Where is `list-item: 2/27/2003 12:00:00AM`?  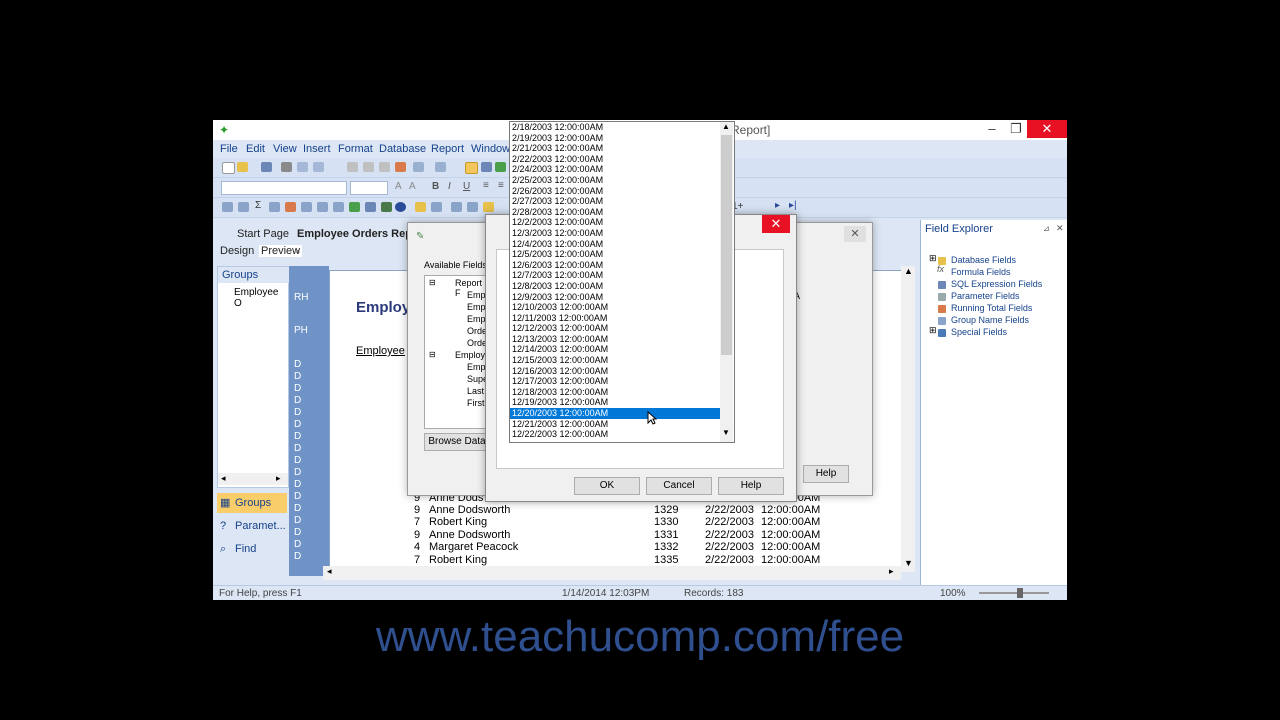 list-item: 2/27/2003 12:00:00AM is located at coordinates (615, 201).